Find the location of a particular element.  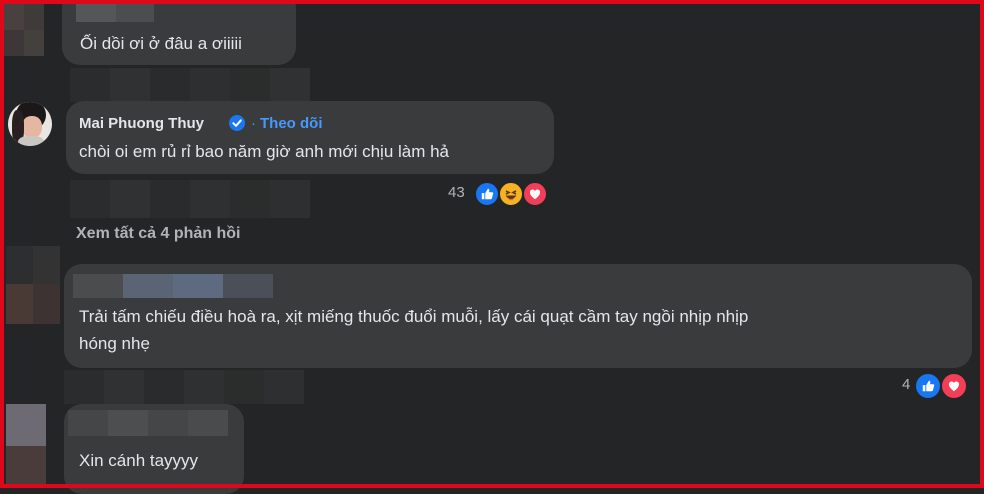

reaction-summary: 4 is located at coordinates (937, 386).